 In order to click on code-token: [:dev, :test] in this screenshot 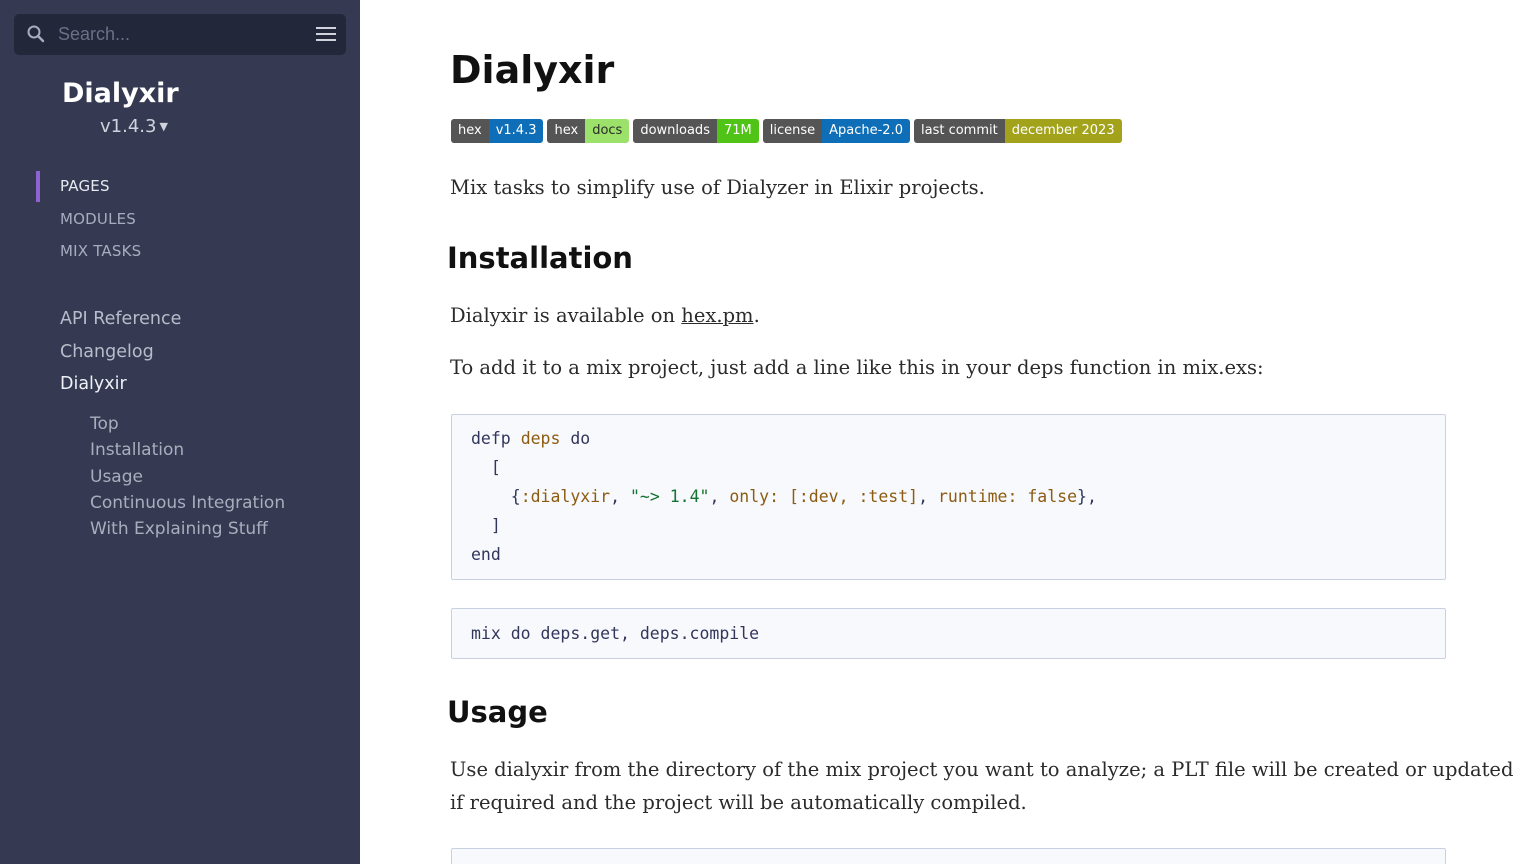, I will do `click(853, 496)`.